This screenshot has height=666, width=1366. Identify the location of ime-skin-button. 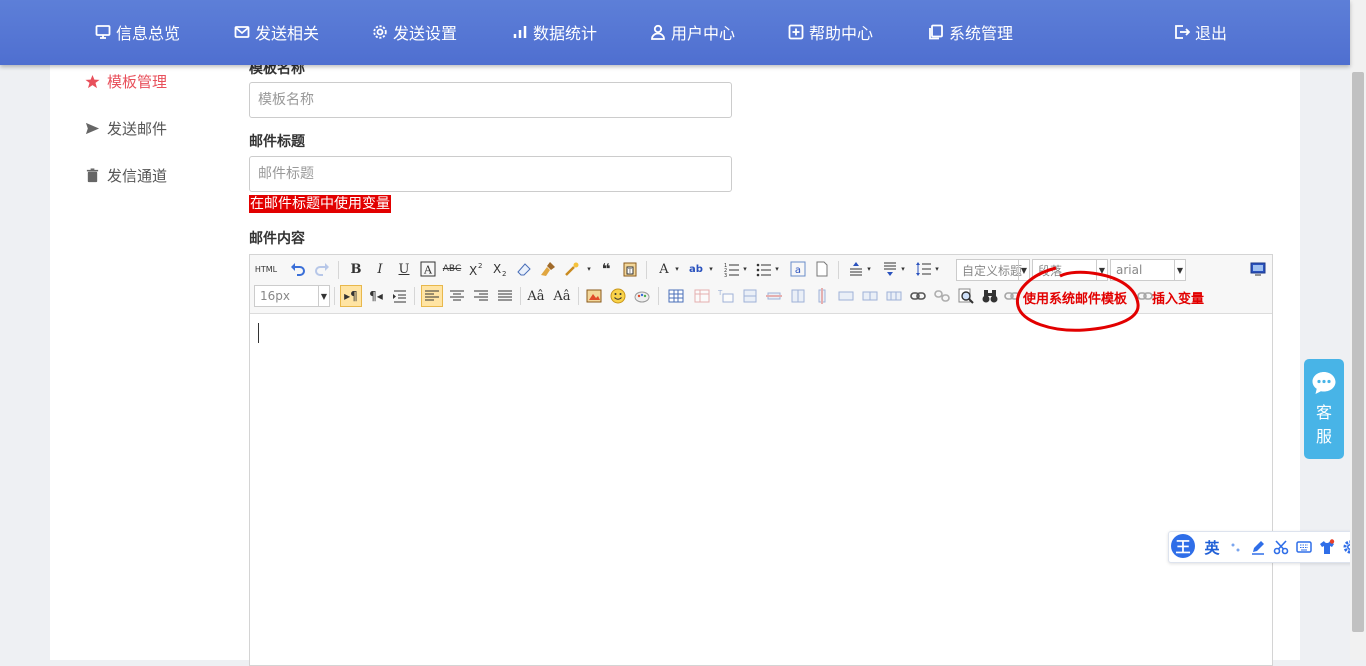
(1327, 547).